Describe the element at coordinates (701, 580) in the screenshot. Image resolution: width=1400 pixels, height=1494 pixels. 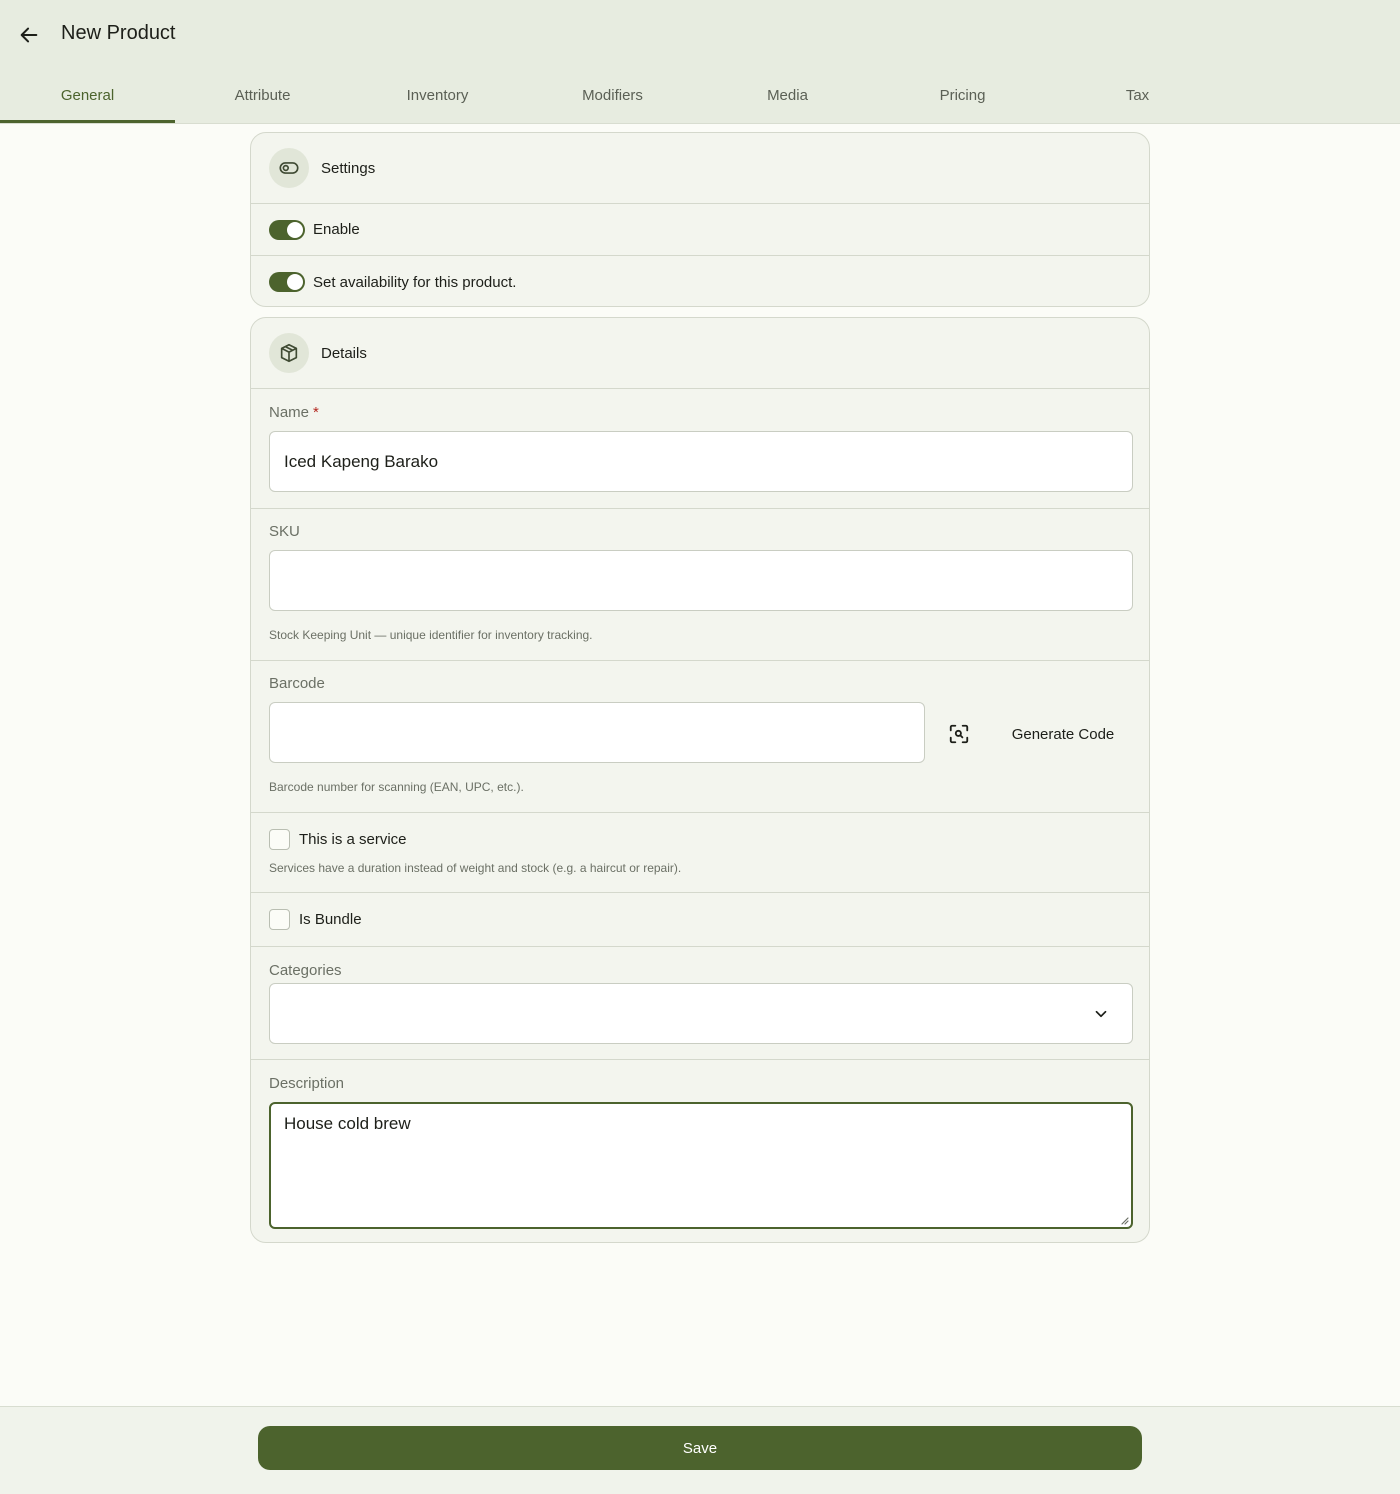
I see `sku-input` at that location.